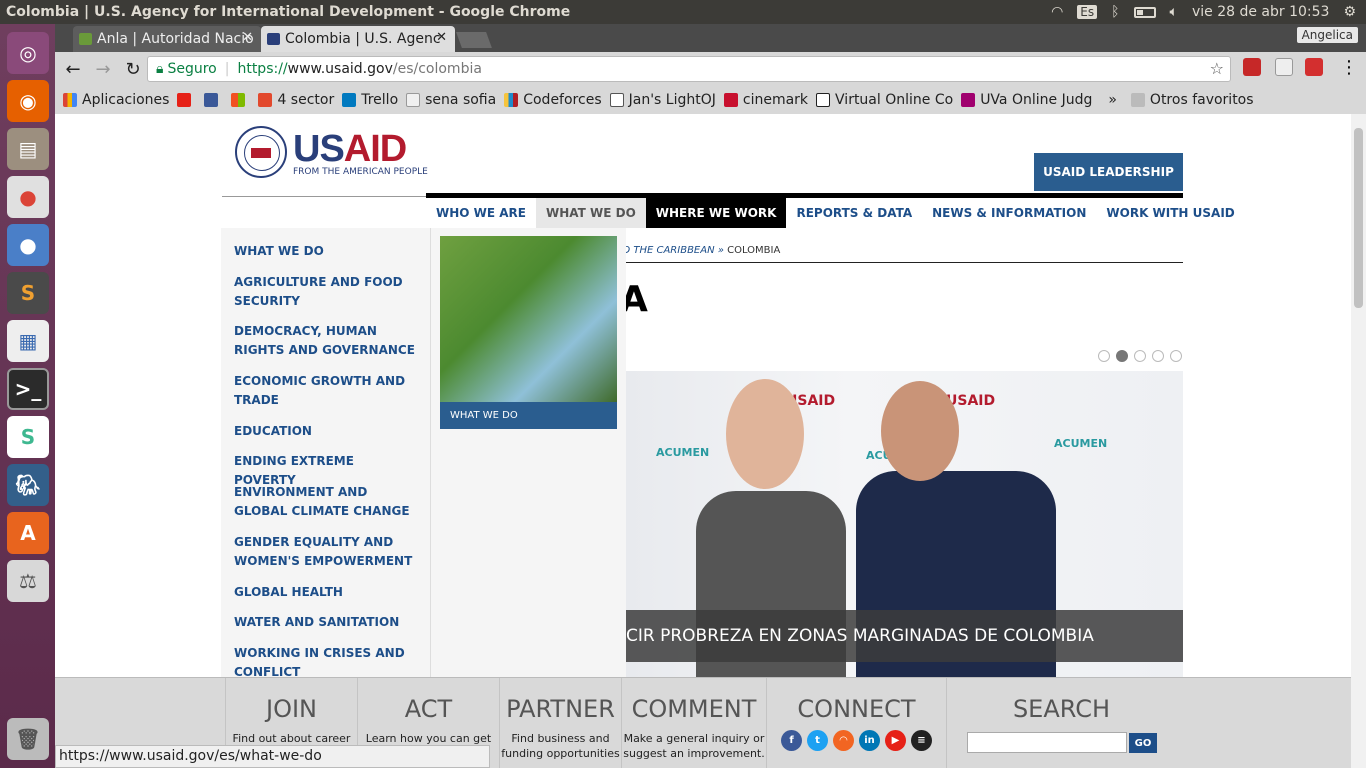 This screenshot has height=768, width=1366. Describe the element at coordinates (175, 39) in the screenshot. I see `tab-label: Anla | Autoridad Nacio` at that location.